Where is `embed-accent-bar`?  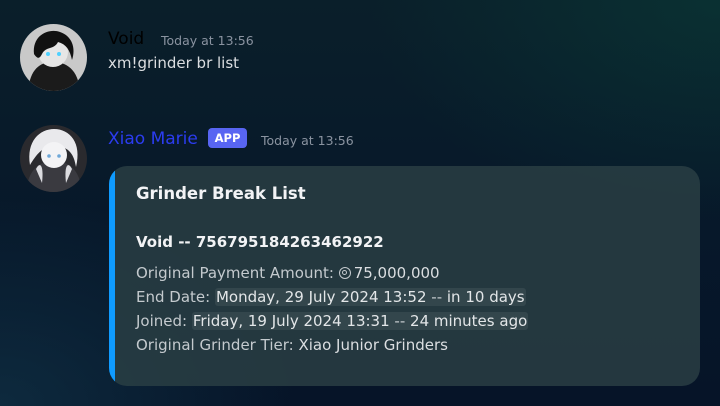
embed-accent-bar is located at coordinates (112, 276).